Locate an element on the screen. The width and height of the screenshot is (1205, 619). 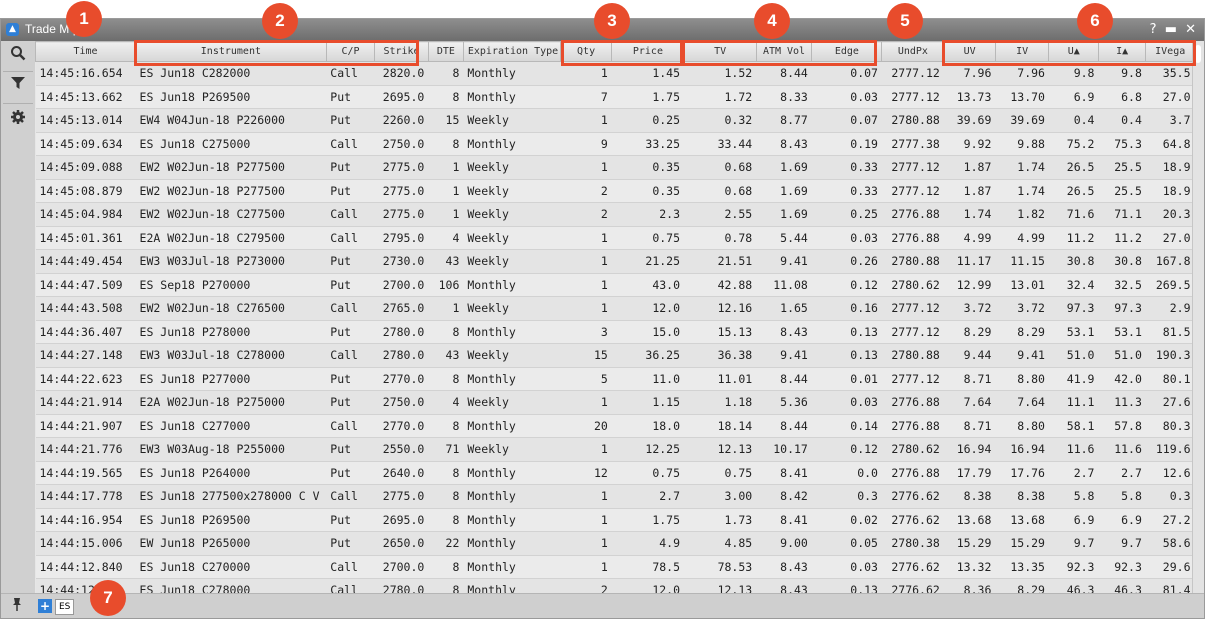
highlight-qty-price-group is located at coordinates (622, 53).